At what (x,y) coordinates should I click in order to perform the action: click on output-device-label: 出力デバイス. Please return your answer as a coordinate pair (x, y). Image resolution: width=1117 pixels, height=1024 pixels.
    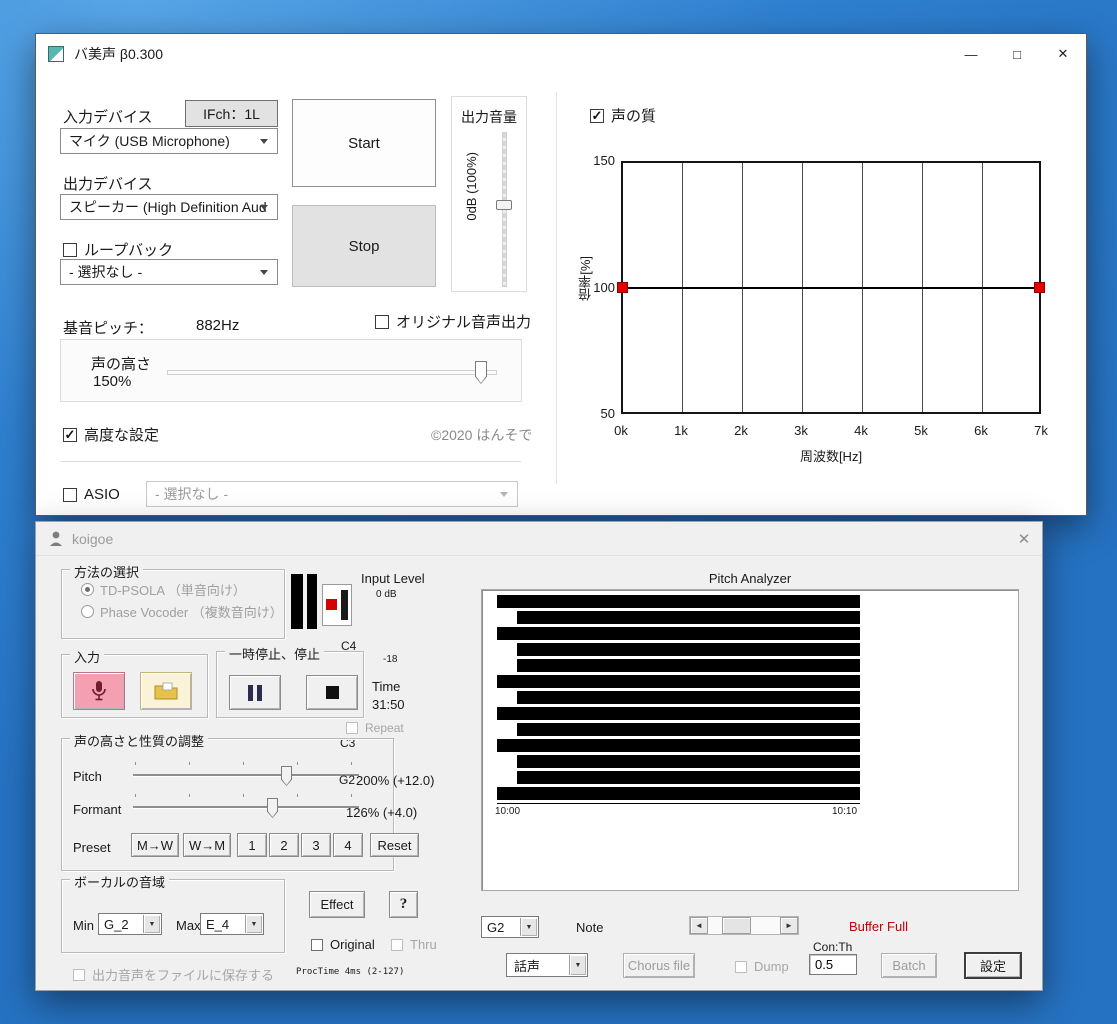
    Looking at the image, I should click on (108, 184).